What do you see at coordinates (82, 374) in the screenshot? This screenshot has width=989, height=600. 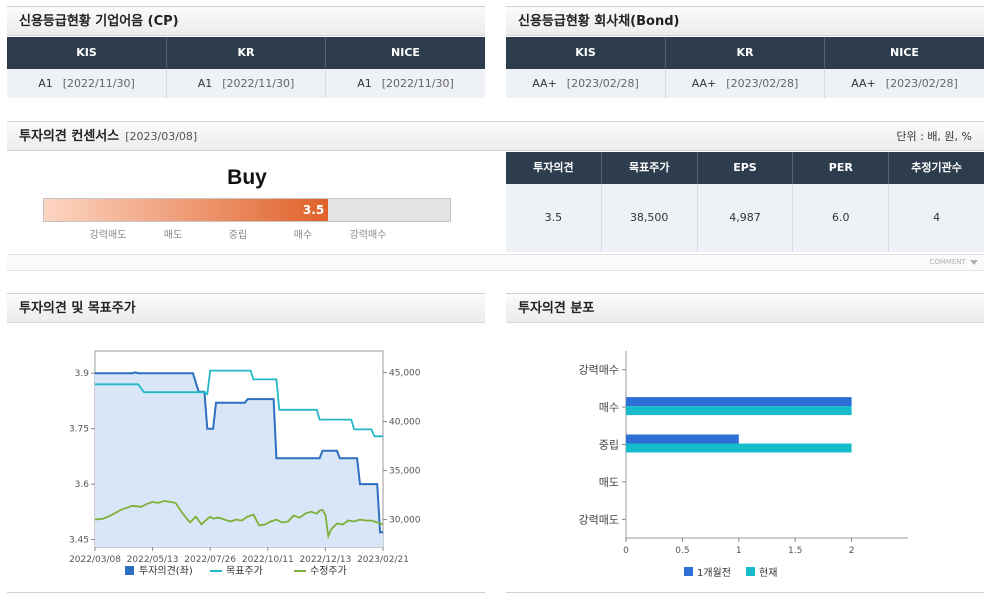 I see `y-left-tick-label: 3.9` at bounding box center [82, 374].